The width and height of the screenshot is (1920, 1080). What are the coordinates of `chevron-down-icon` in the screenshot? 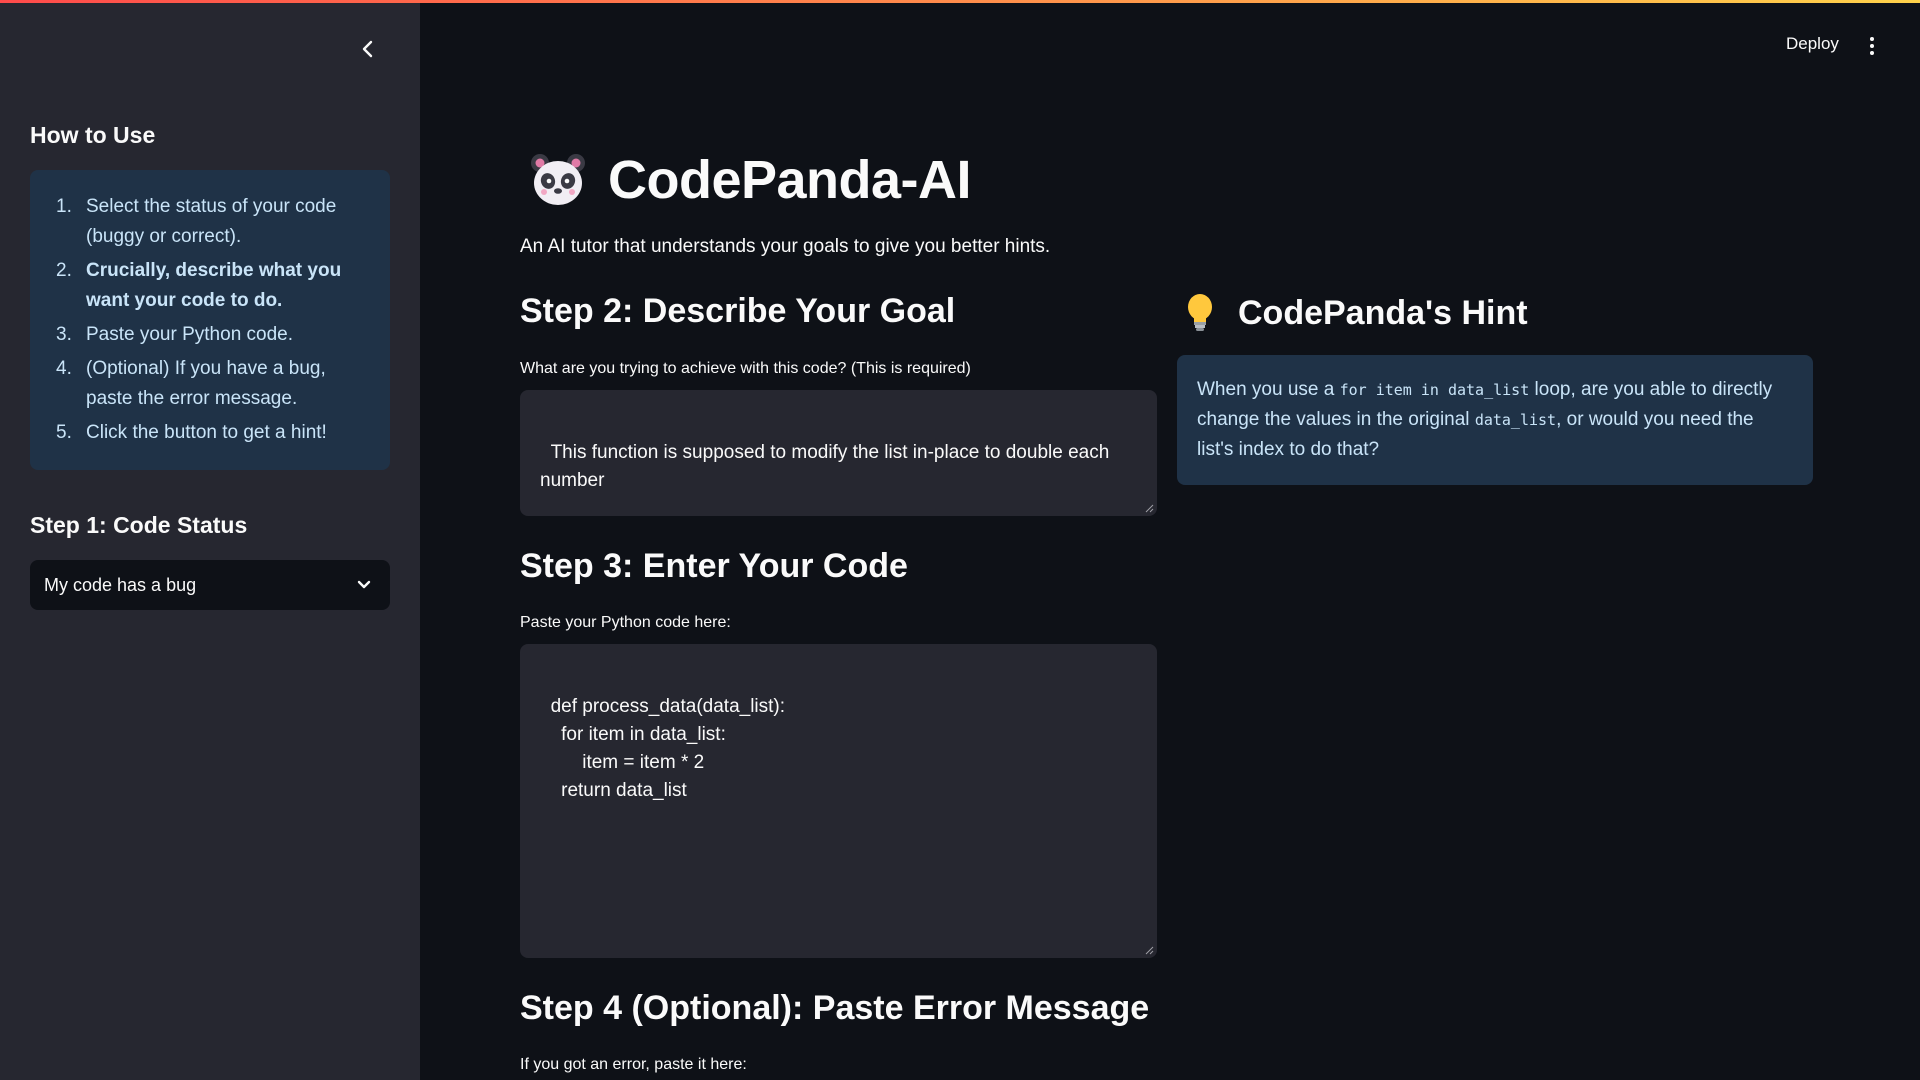 It's located at (364, 584).